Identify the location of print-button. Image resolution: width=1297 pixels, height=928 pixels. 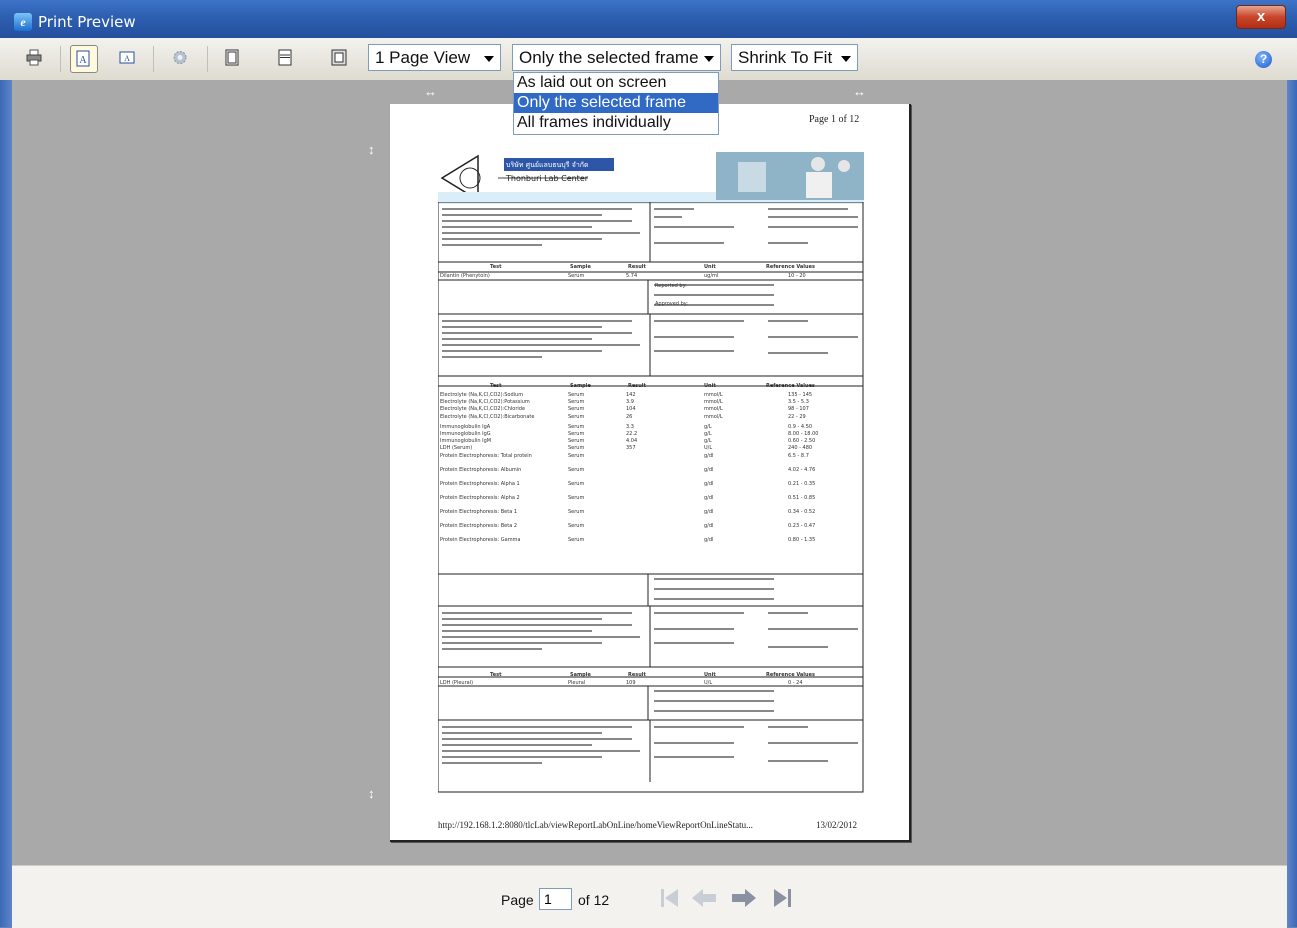
(35, 58).